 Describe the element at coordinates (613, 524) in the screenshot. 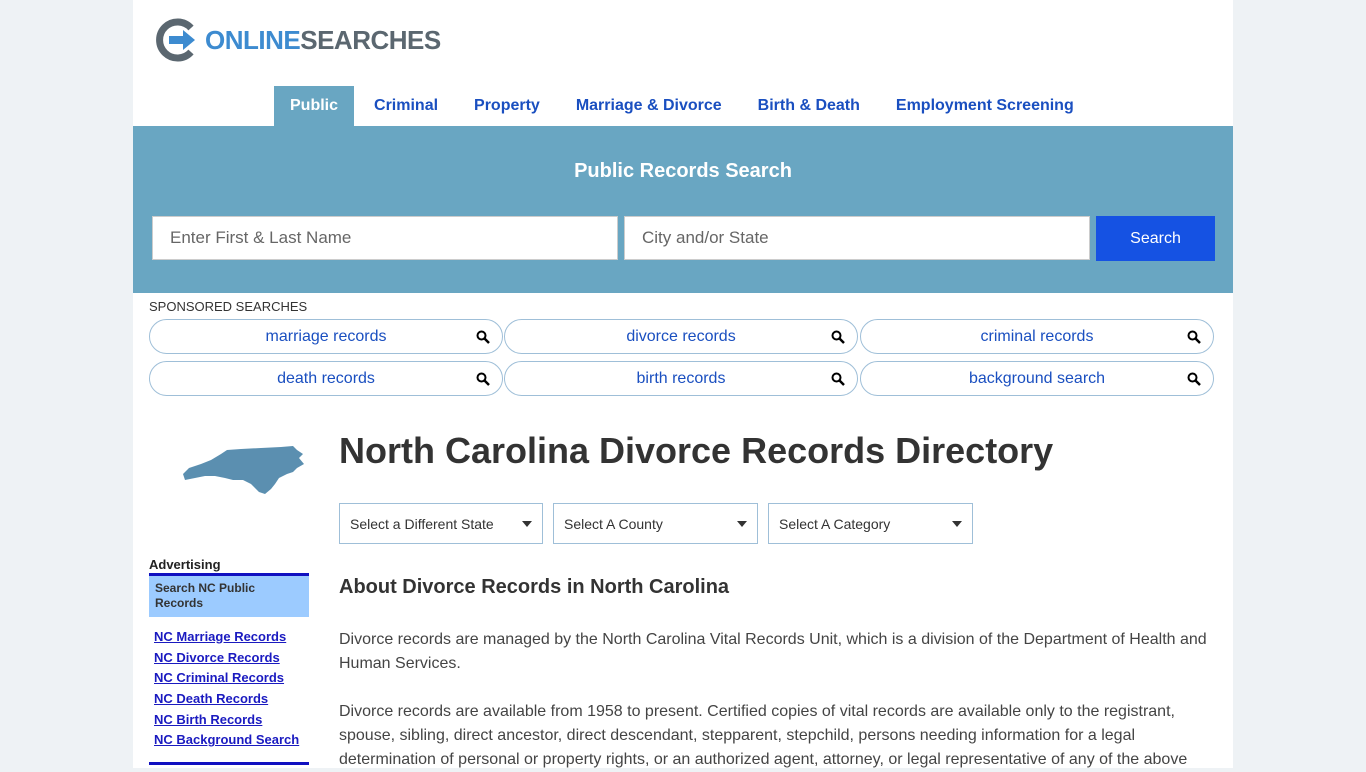

I see `county-select-value: Select A County` at that location.